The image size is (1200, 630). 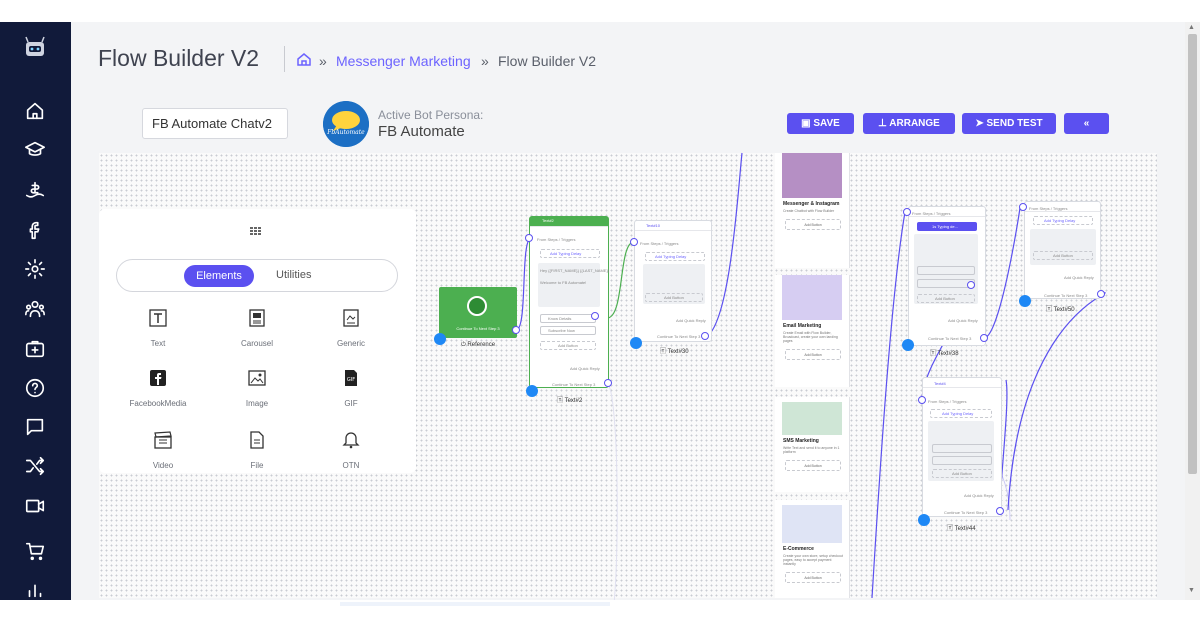 I want to click on scroll-down-icon: ▼, so click(x=1191, y=590).